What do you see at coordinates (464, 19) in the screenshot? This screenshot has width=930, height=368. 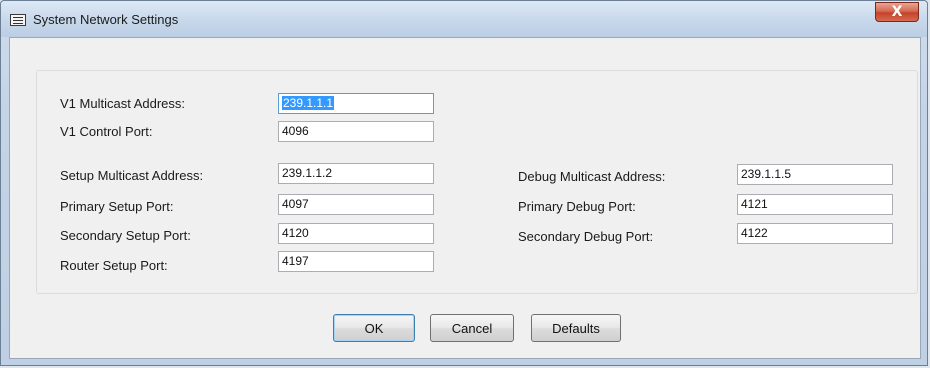 I see `title-bar: System Network Settings X` at bounding box center [464, 19].